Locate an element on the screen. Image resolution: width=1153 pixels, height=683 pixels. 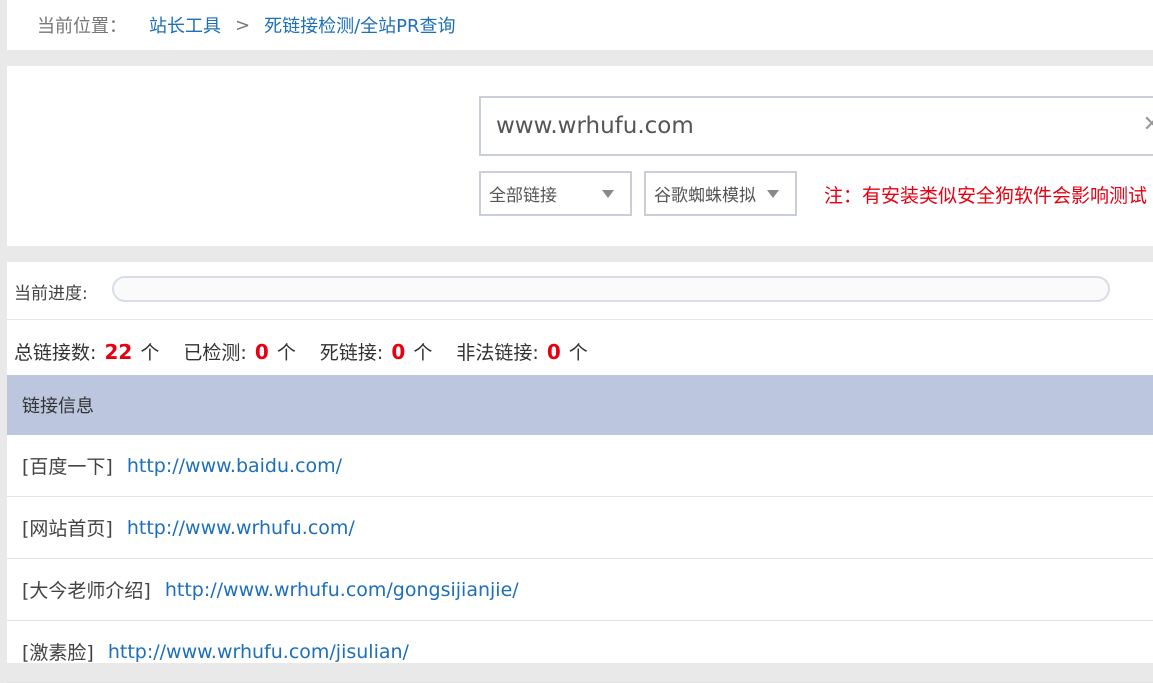
stat-checked: 已检测: 0 个 is located at coordinates (242, 353).